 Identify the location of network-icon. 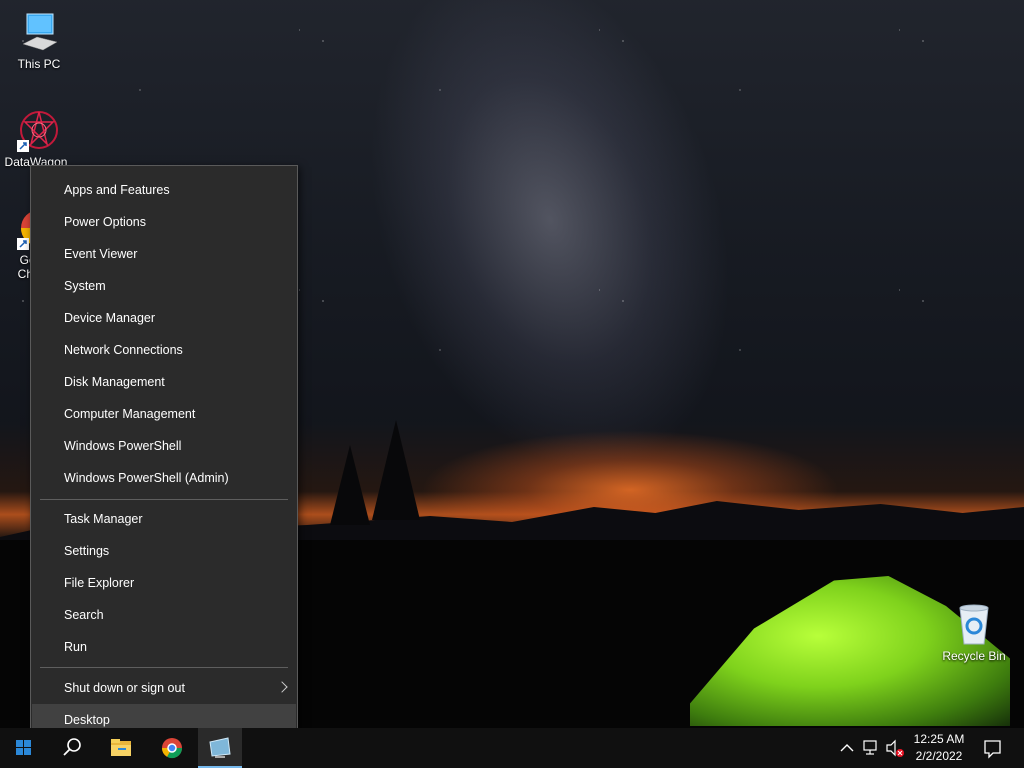
(870, 747).